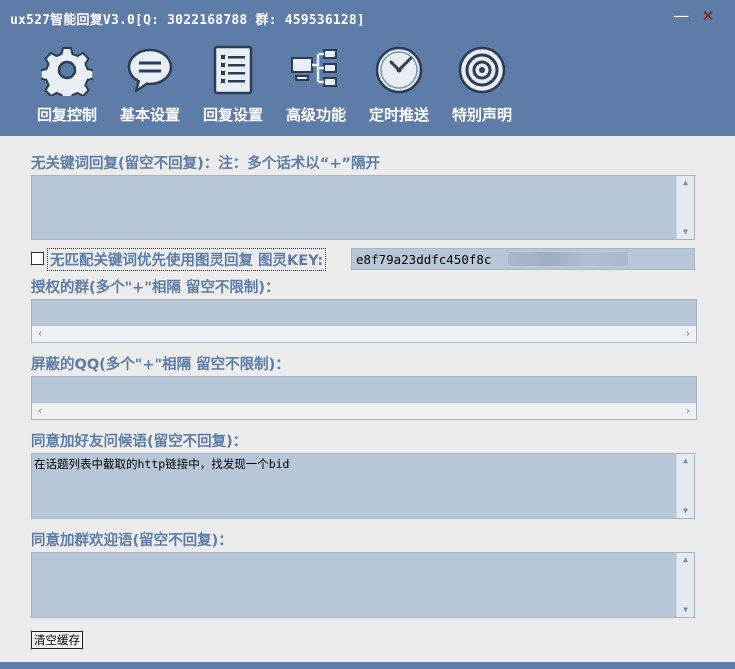  I want to click on toolbar-label: 回复控制, so click(66, 115).